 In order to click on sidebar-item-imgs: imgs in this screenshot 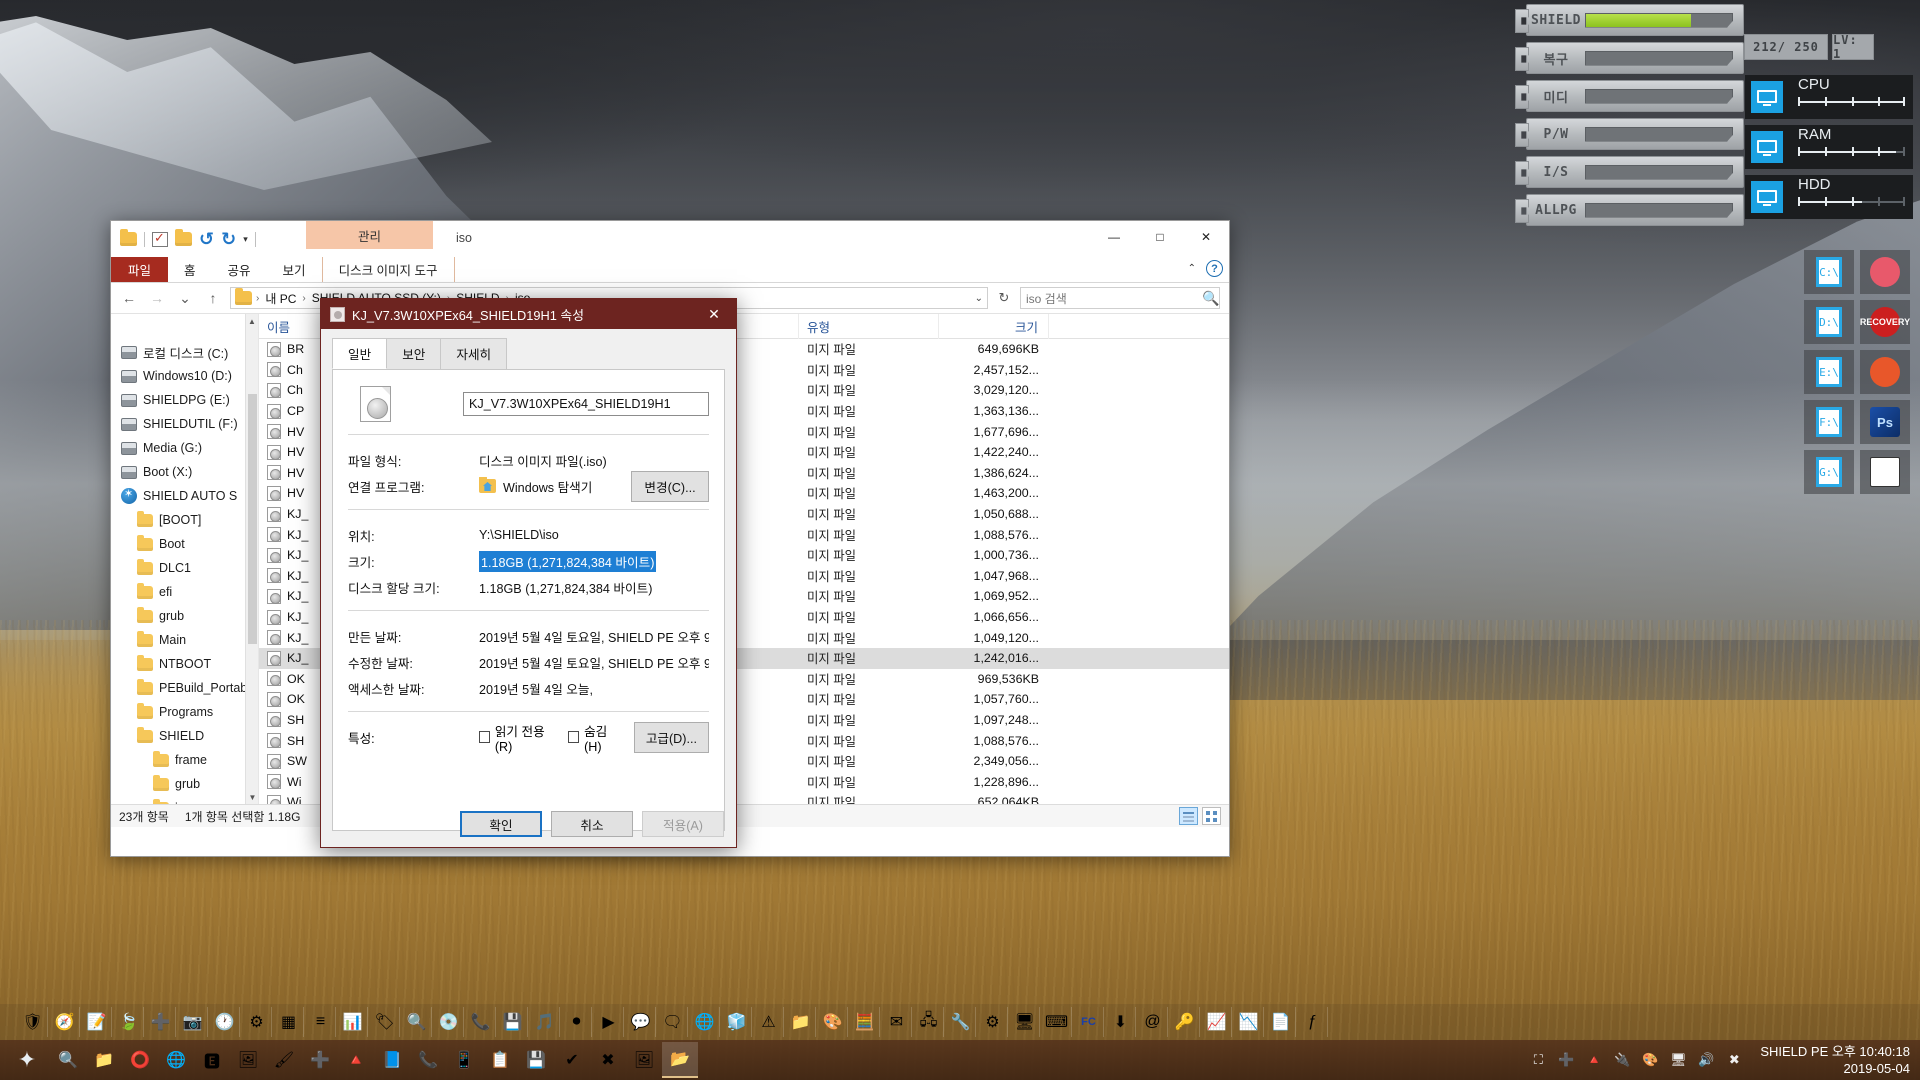, I will do `click(184, 800)`.